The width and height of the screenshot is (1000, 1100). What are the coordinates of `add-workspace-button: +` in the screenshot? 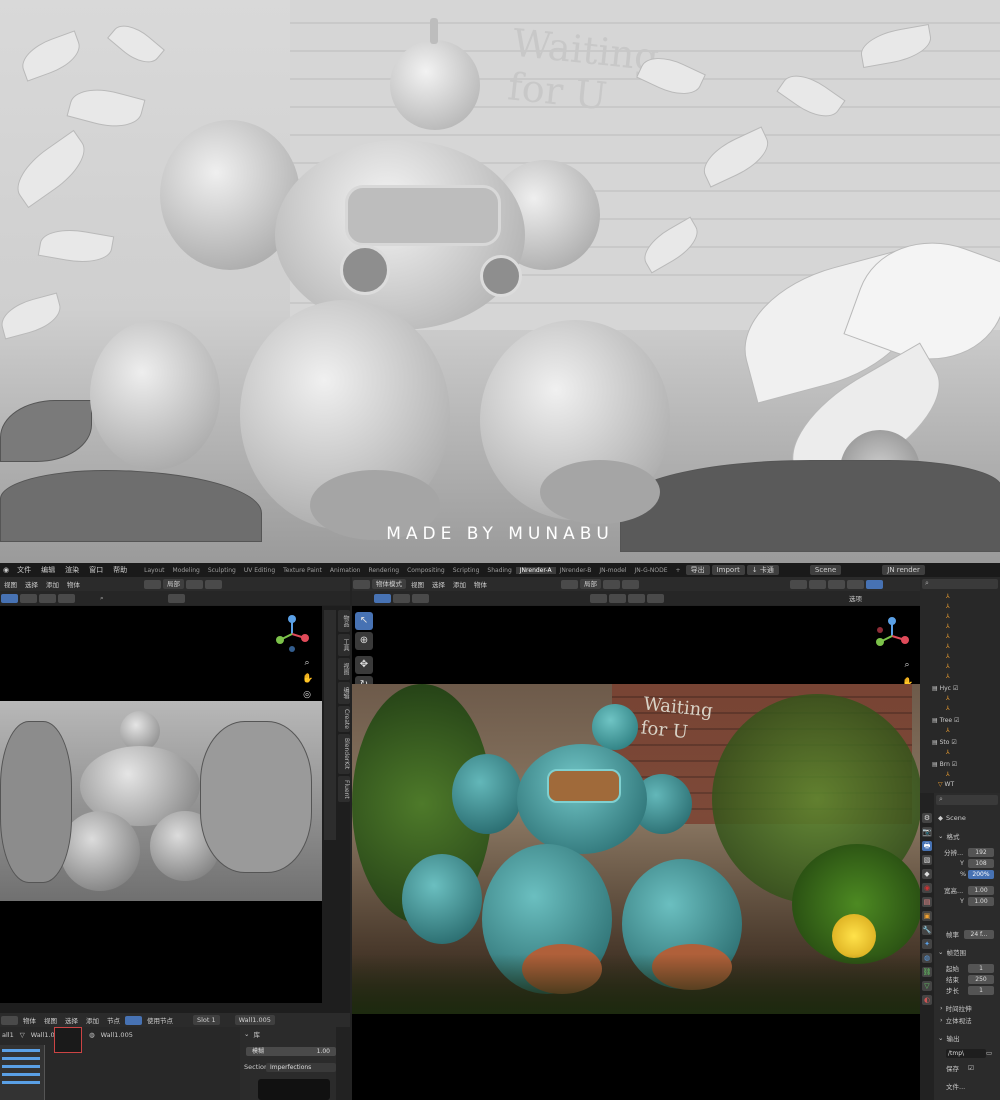 It's located at (678, 570).